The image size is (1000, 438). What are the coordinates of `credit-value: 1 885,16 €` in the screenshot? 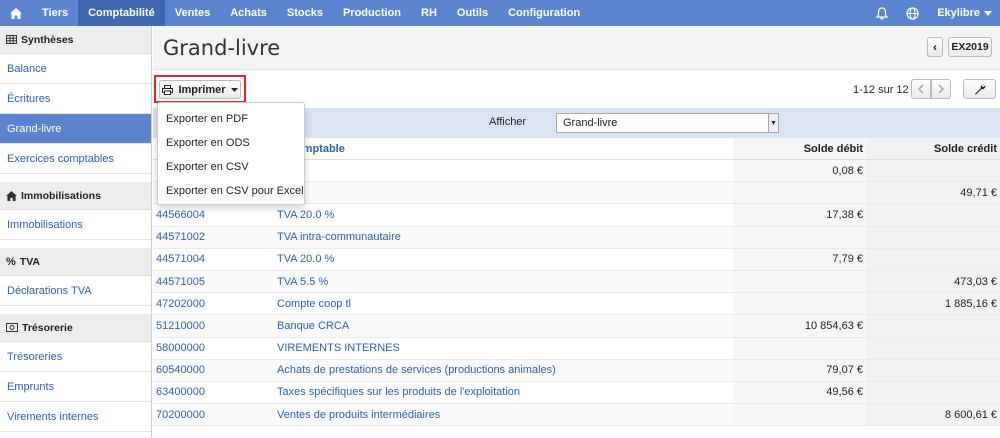 It's located at (971, 303).